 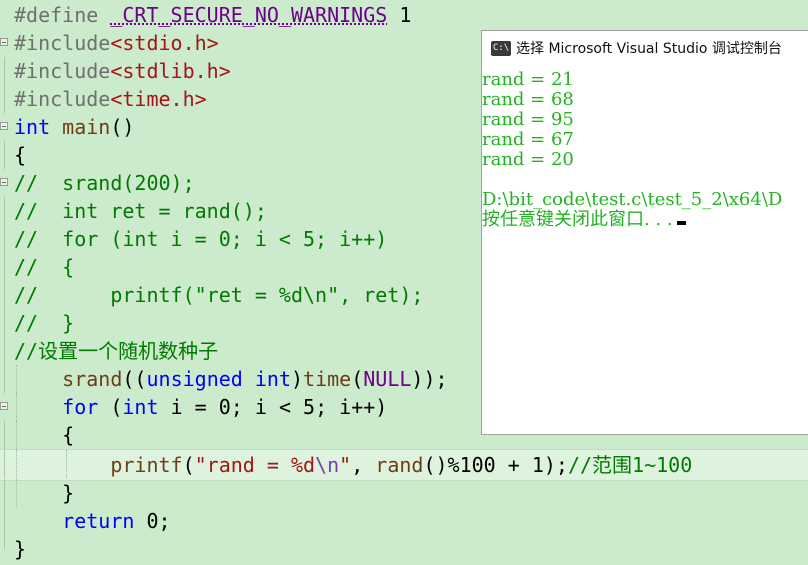 I want to click on srand-call: srand((unsigned int)time(NULL));, so click(x=255, y=379).